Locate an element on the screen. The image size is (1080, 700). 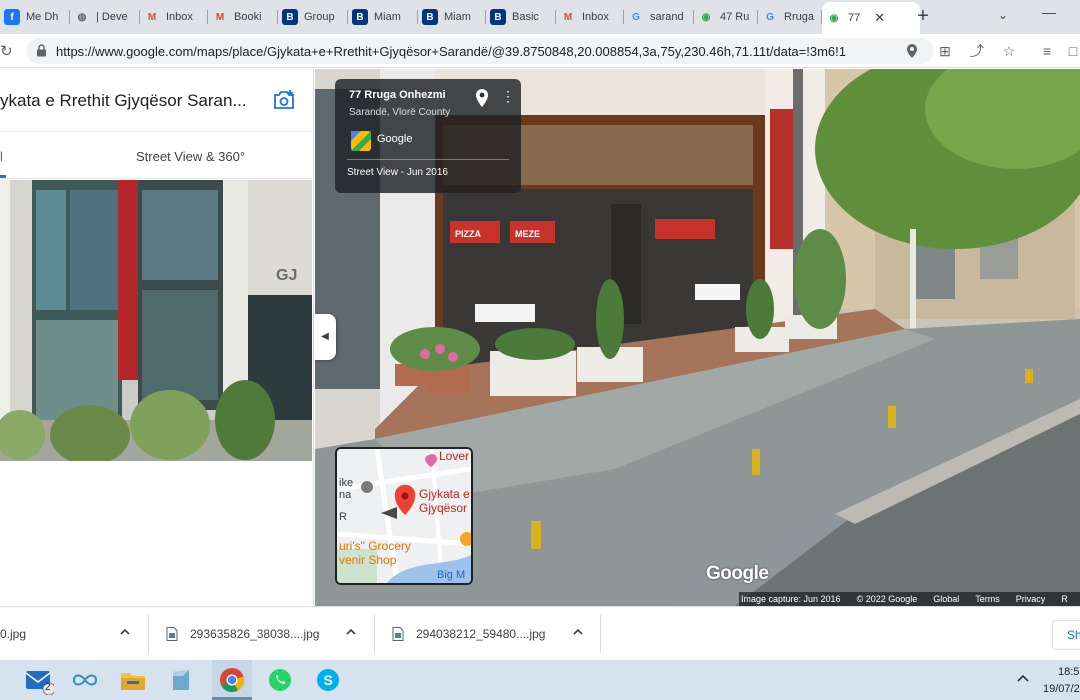
tab-all: l is located at coordinates (1, 156).